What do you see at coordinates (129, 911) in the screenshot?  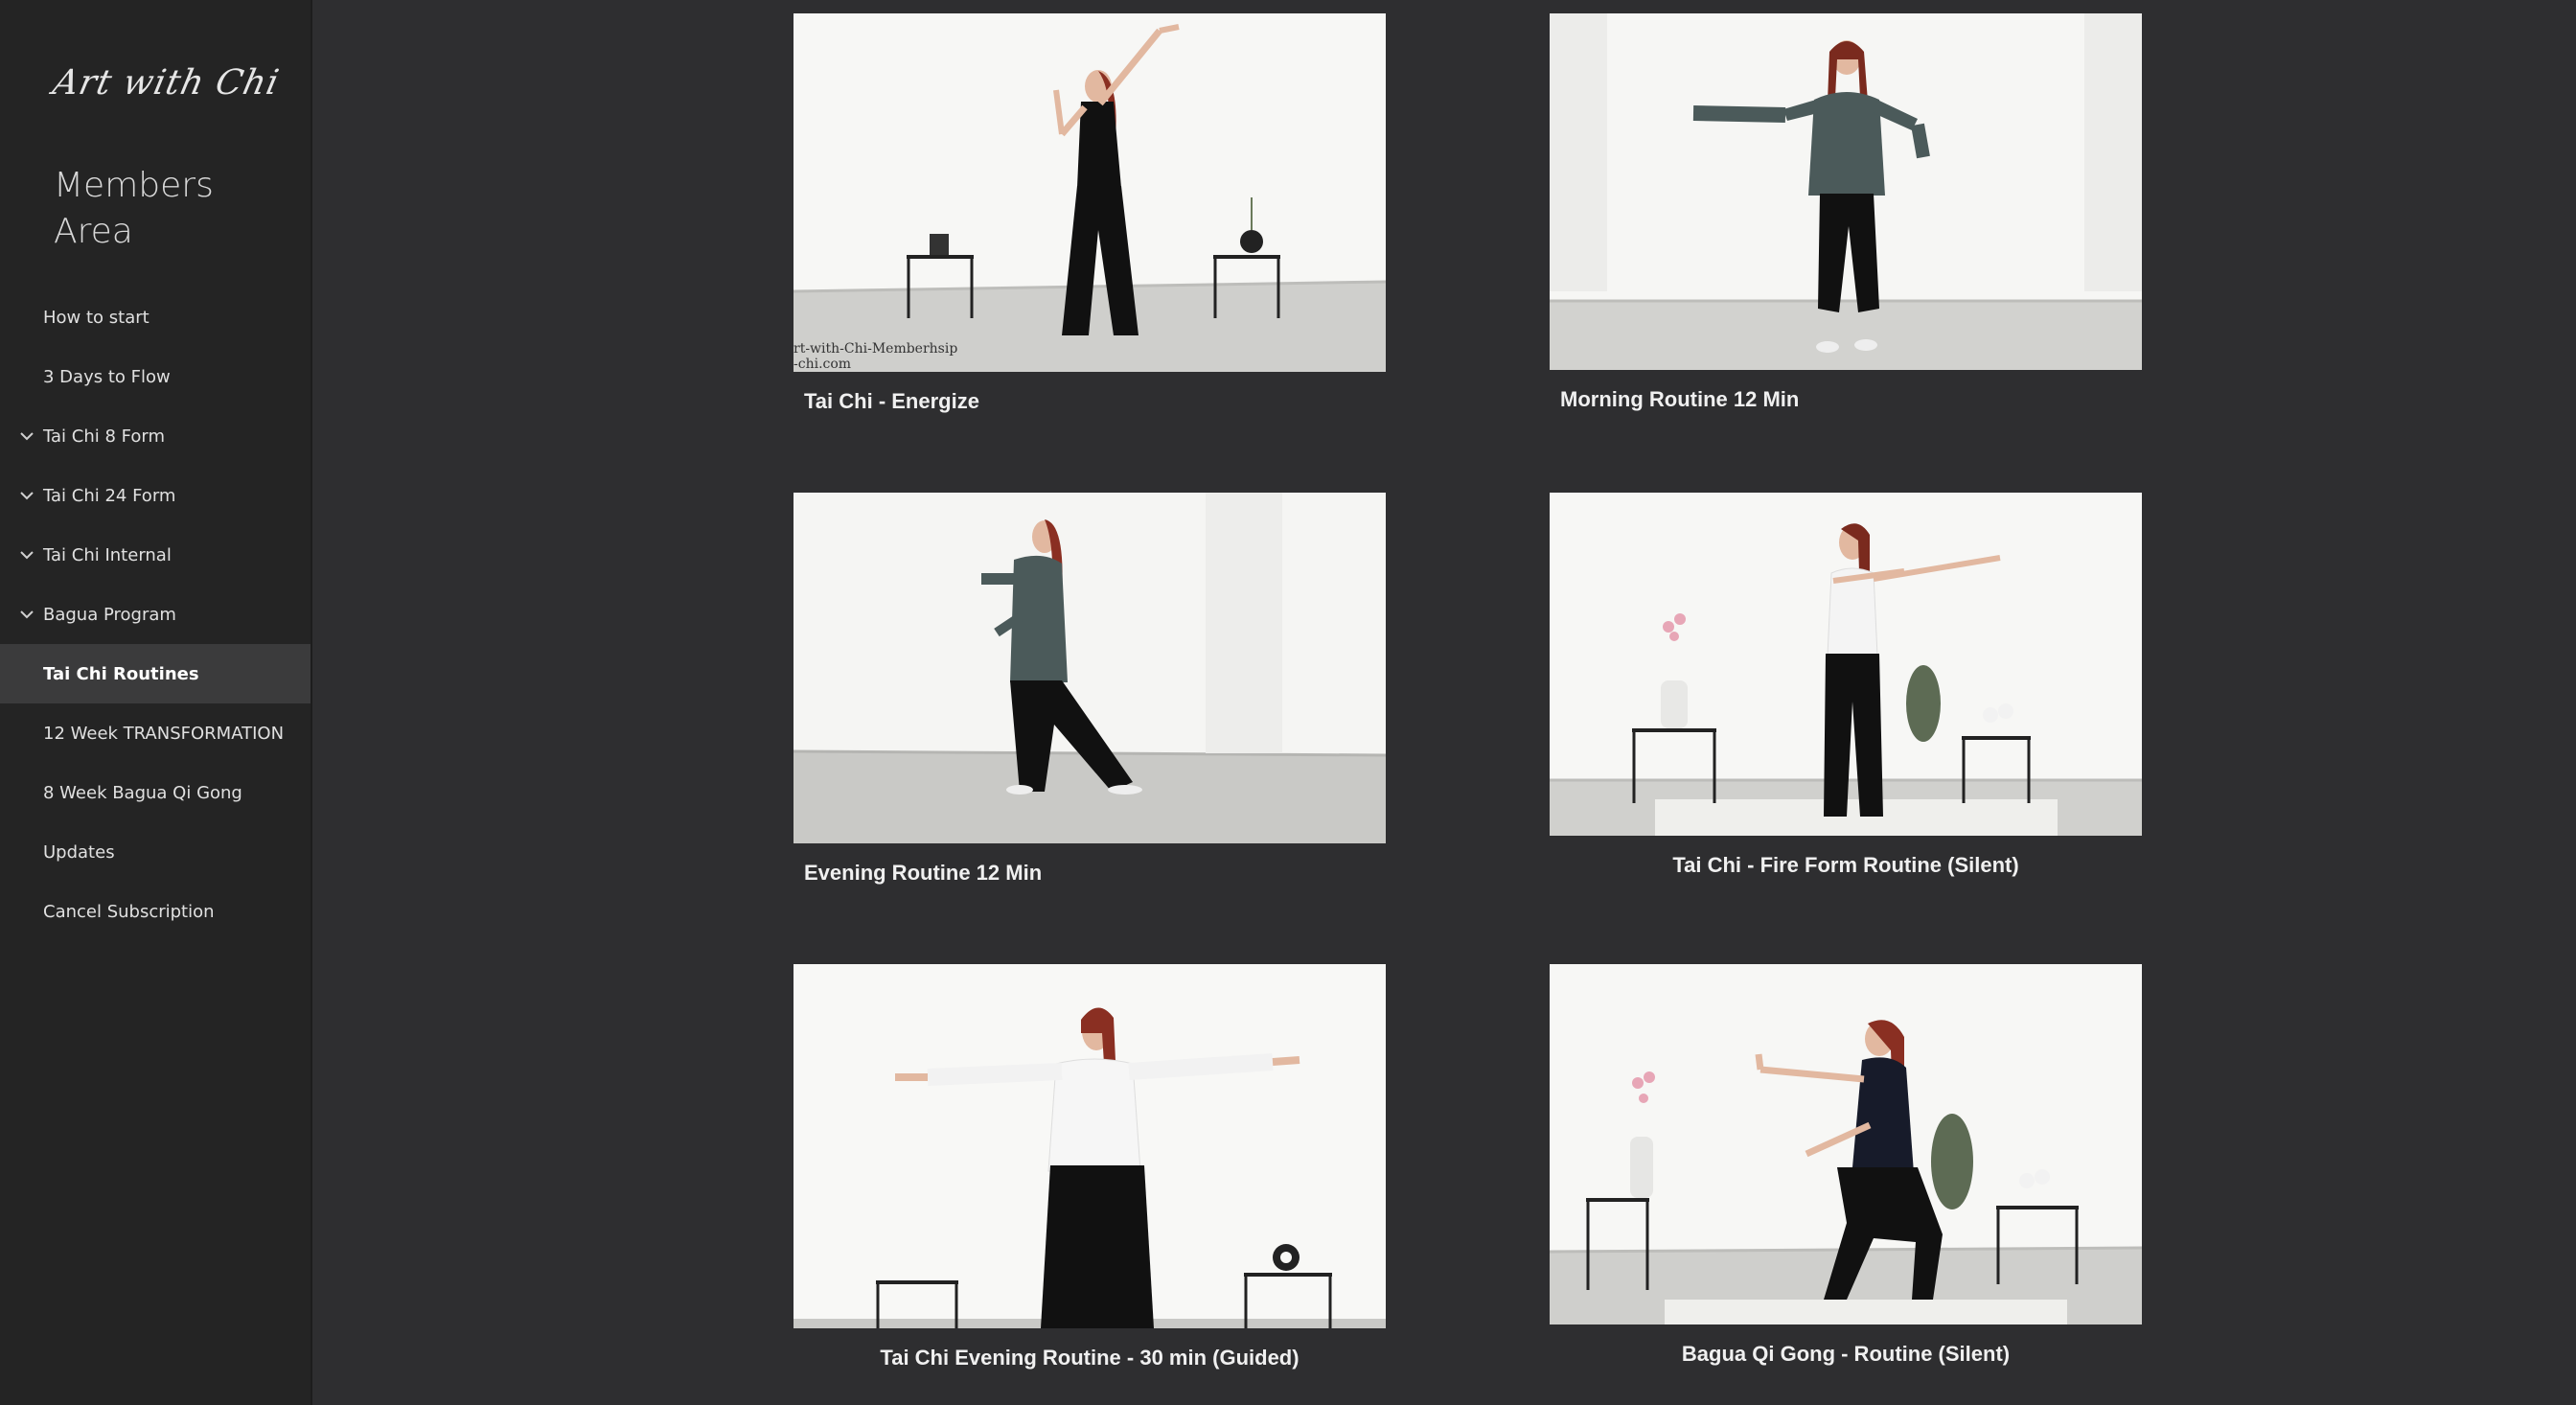 I see `sidebar-item-label: Cancel Subscription` at bounding box center [129, 911].